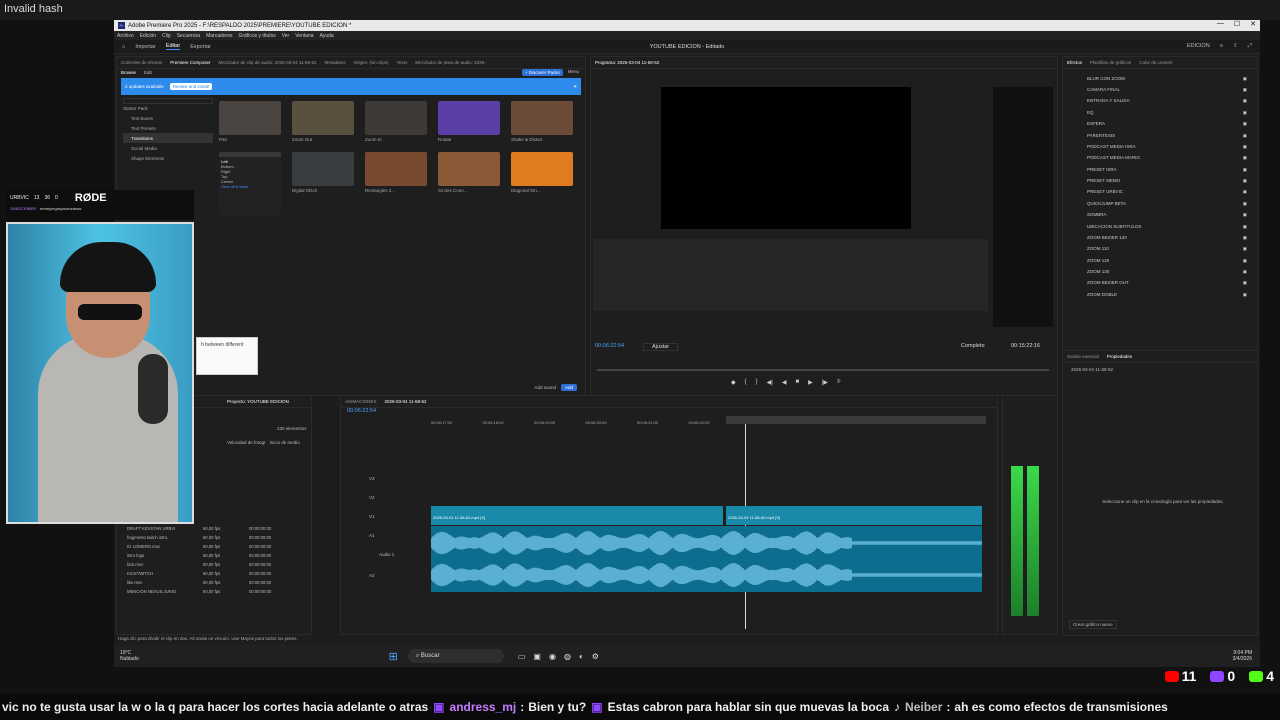 The image size is (1280, 720). Describe the element at coordinates (577, 515) in the screenshot. I see `video-clip: 2026-03-04 11-58-52.mp4 [V]` at that location.